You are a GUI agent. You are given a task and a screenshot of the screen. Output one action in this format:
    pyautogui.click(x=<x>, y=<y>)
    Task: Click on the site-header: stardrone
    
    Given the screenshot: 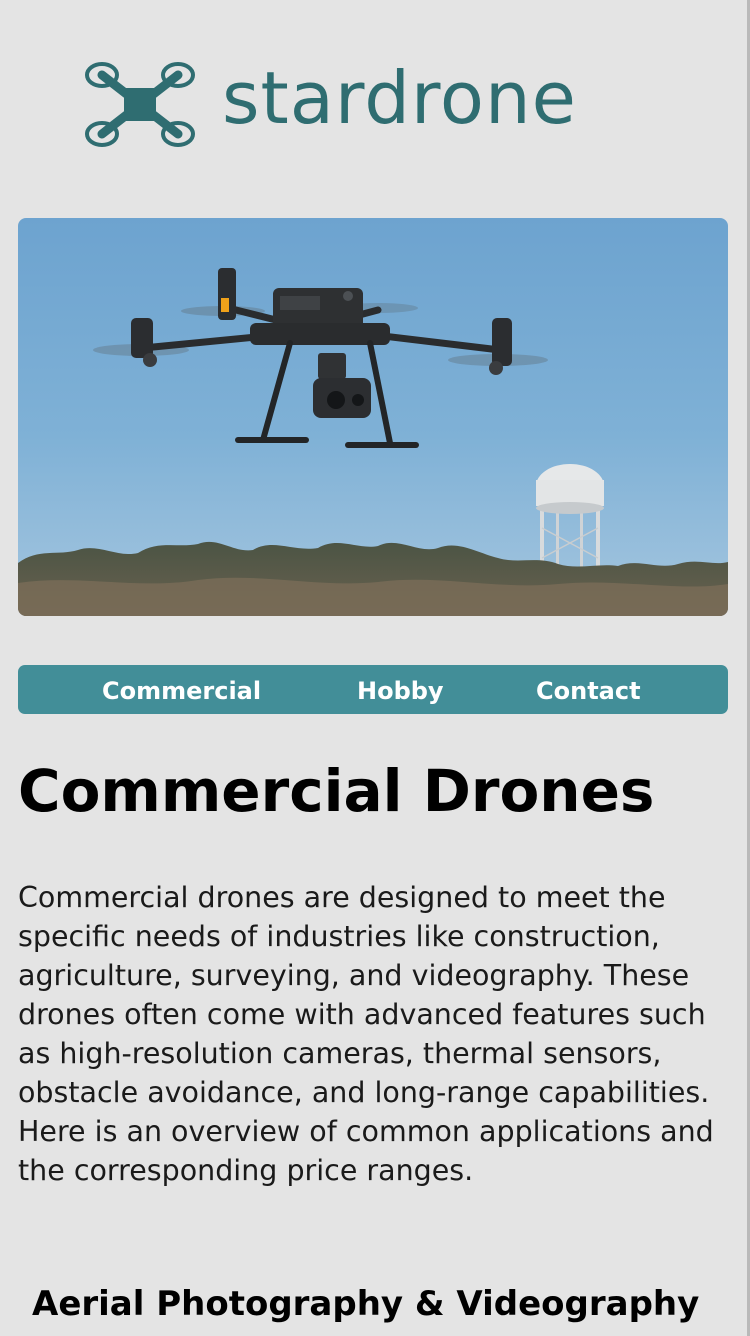 What is the action you would take?
    pyautogui.click(x=375, y=100)
    